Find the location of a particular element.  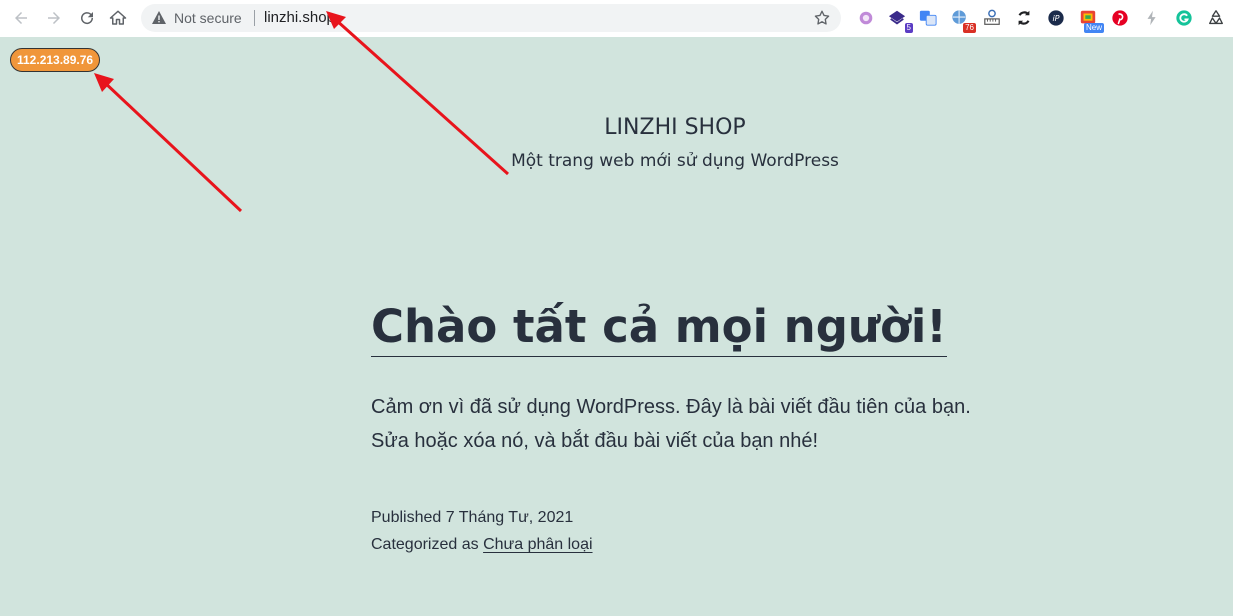

extension-badge: 5 is located at coordinates (908, 28).